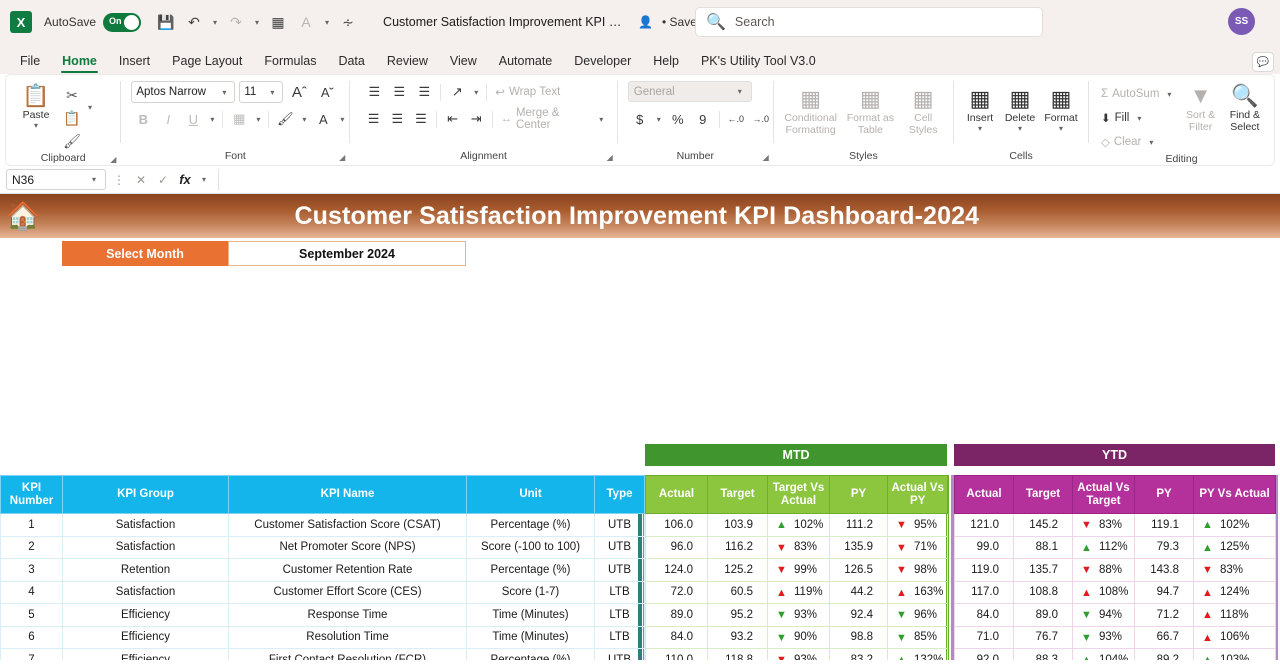 The width and height of the screenshot is (1280, 666). Describe the element at coordinates (1043, 525) in the screenshot. I see `cell-ytd-target: 145.2` at that location.